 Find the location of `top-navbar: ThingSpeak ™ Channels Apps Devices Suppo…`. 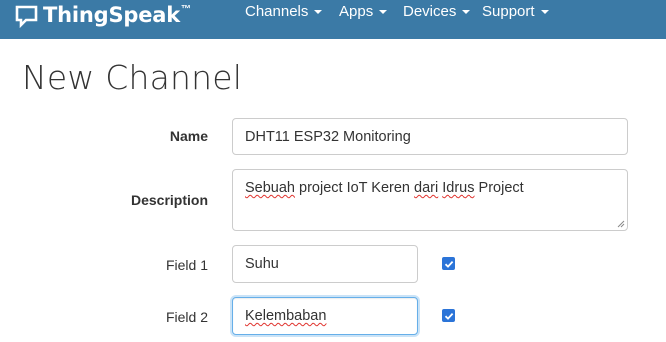

top-navbar: ThingSpeak ™ Channels Apps Devices Suppo… is located at coordinates (333, 19).